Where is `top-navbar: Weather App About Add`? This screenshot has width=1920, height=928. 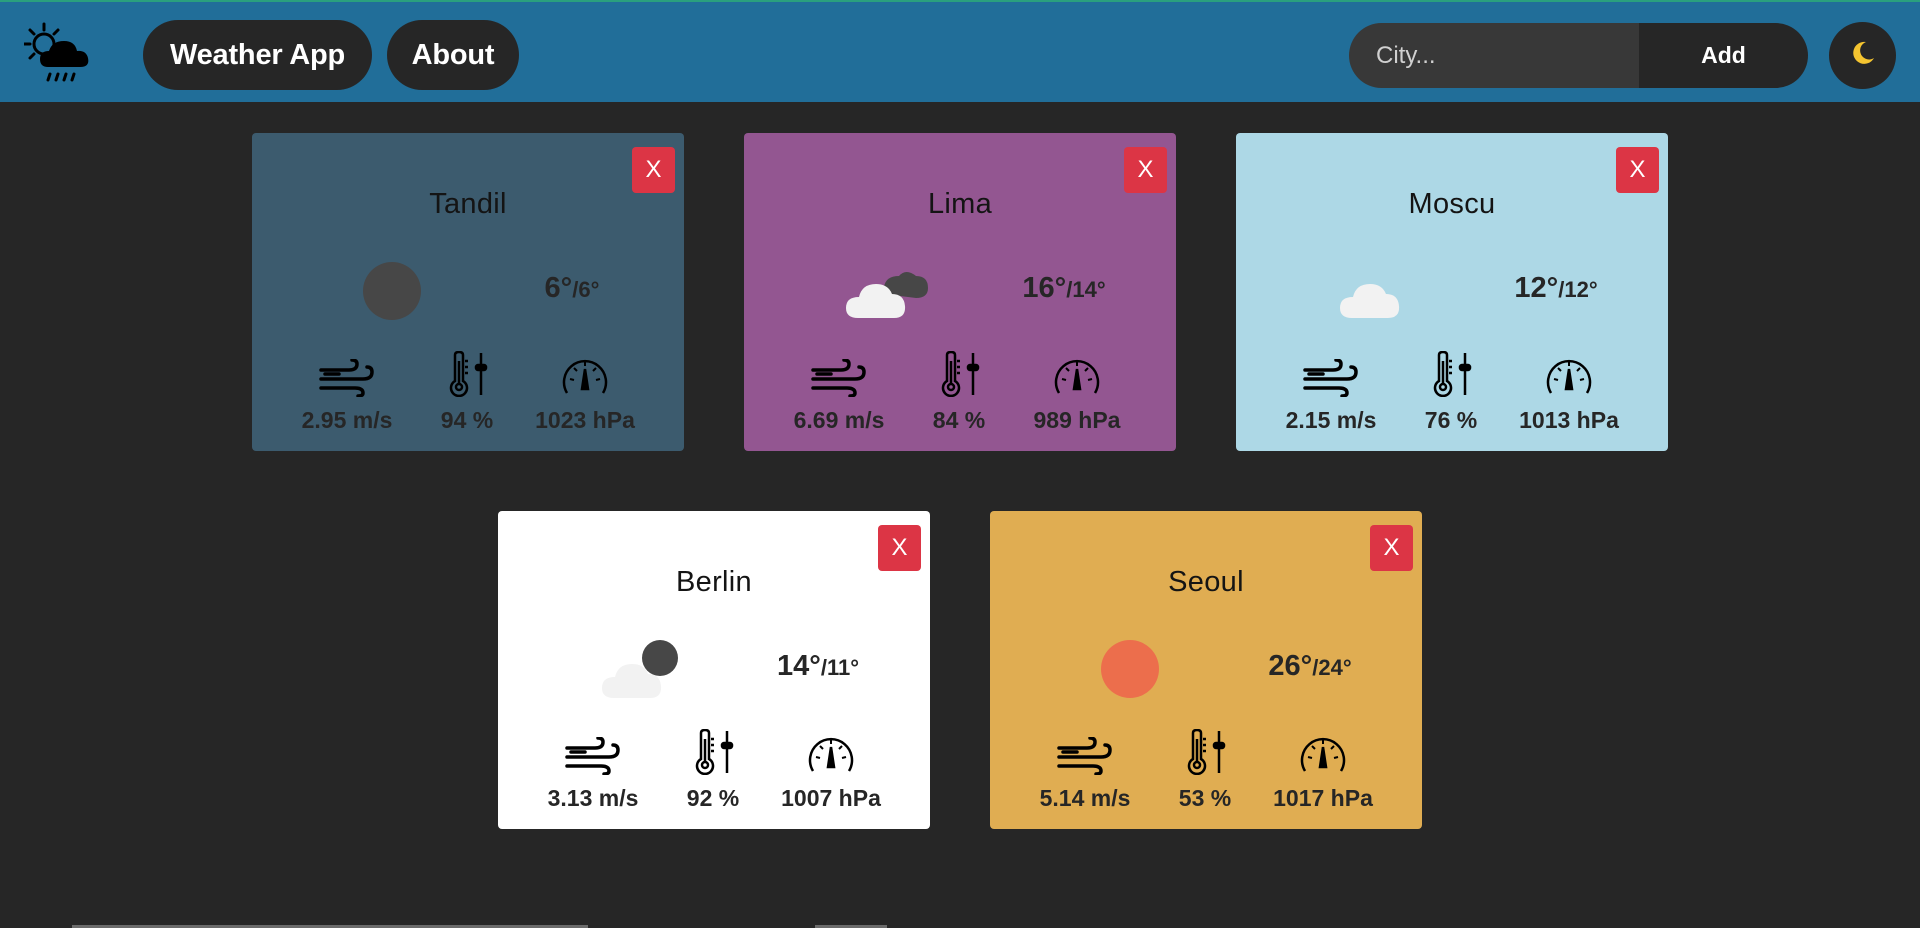
top-navbar: Weather App About Add is located at coordinates (960, 51).